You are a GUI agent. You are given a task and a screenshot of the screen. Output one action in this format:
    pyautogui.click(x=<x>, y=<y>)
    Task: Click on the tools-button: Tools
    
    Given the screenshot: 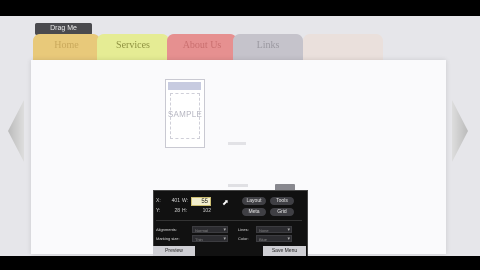 What is the action you would take?
    pyautogui.click(x=282, y=201)
    